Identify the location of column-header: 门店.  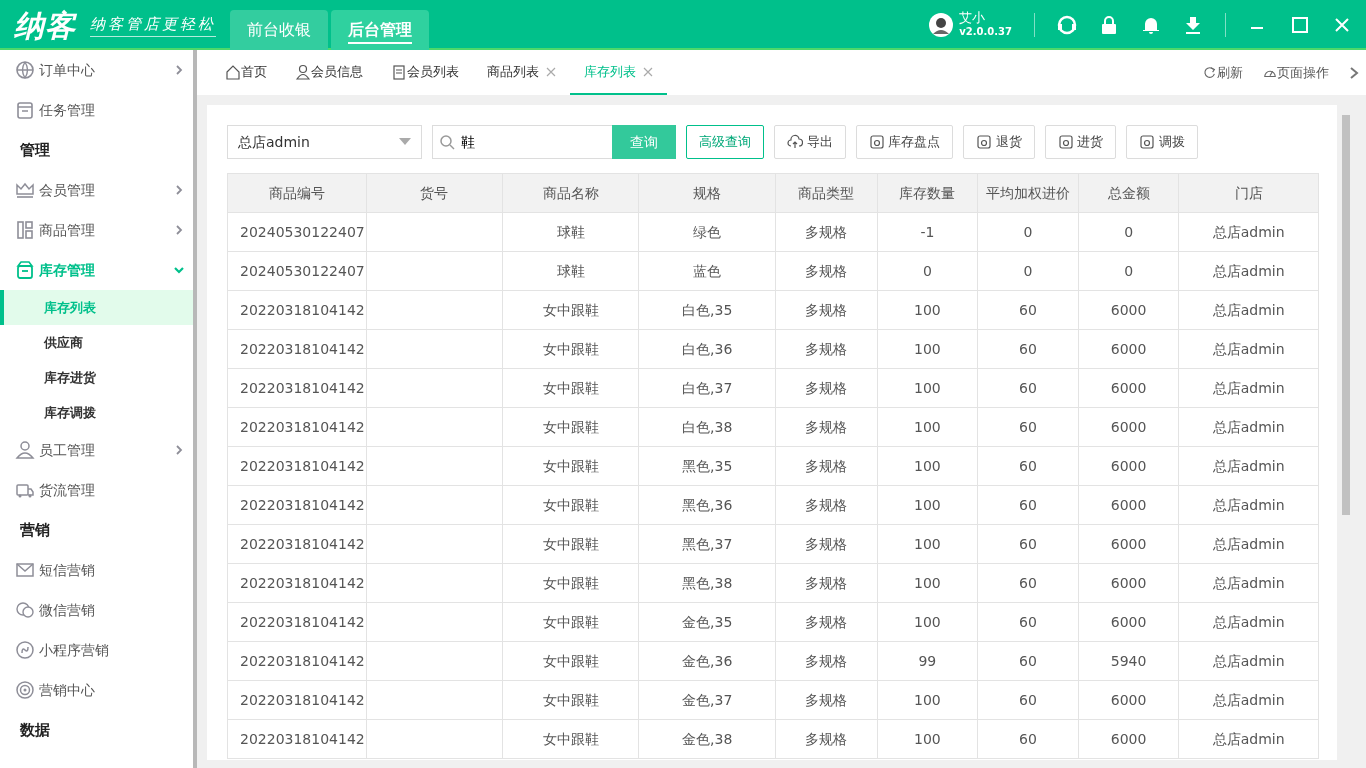
(1248, 193).